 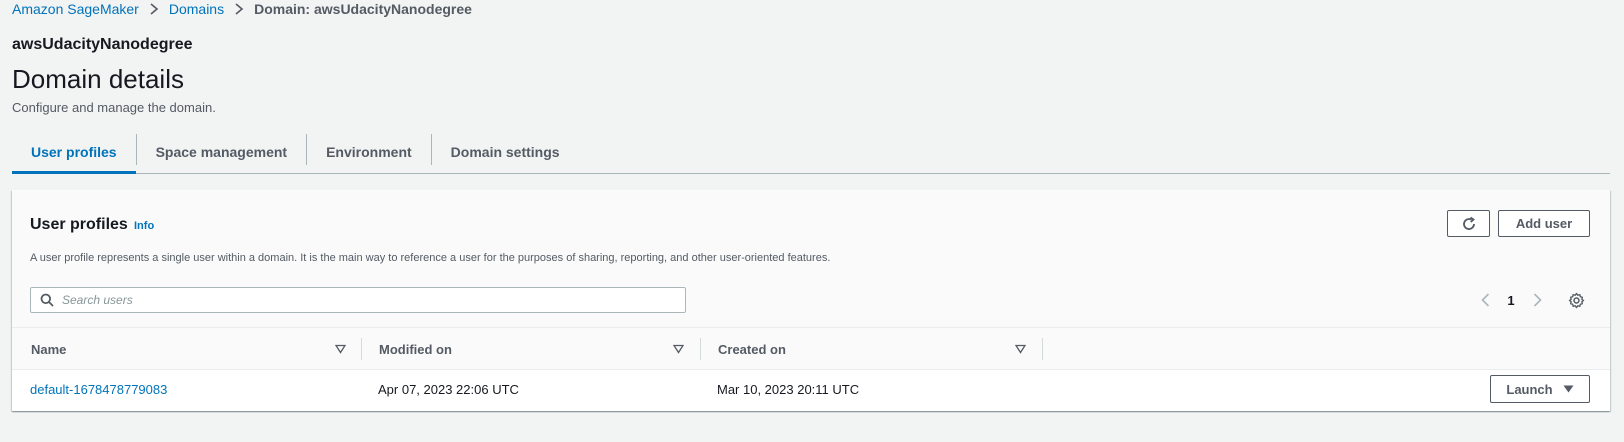 I want to click on page-description: Configure and manage the domain., so click(x=114, y=107).